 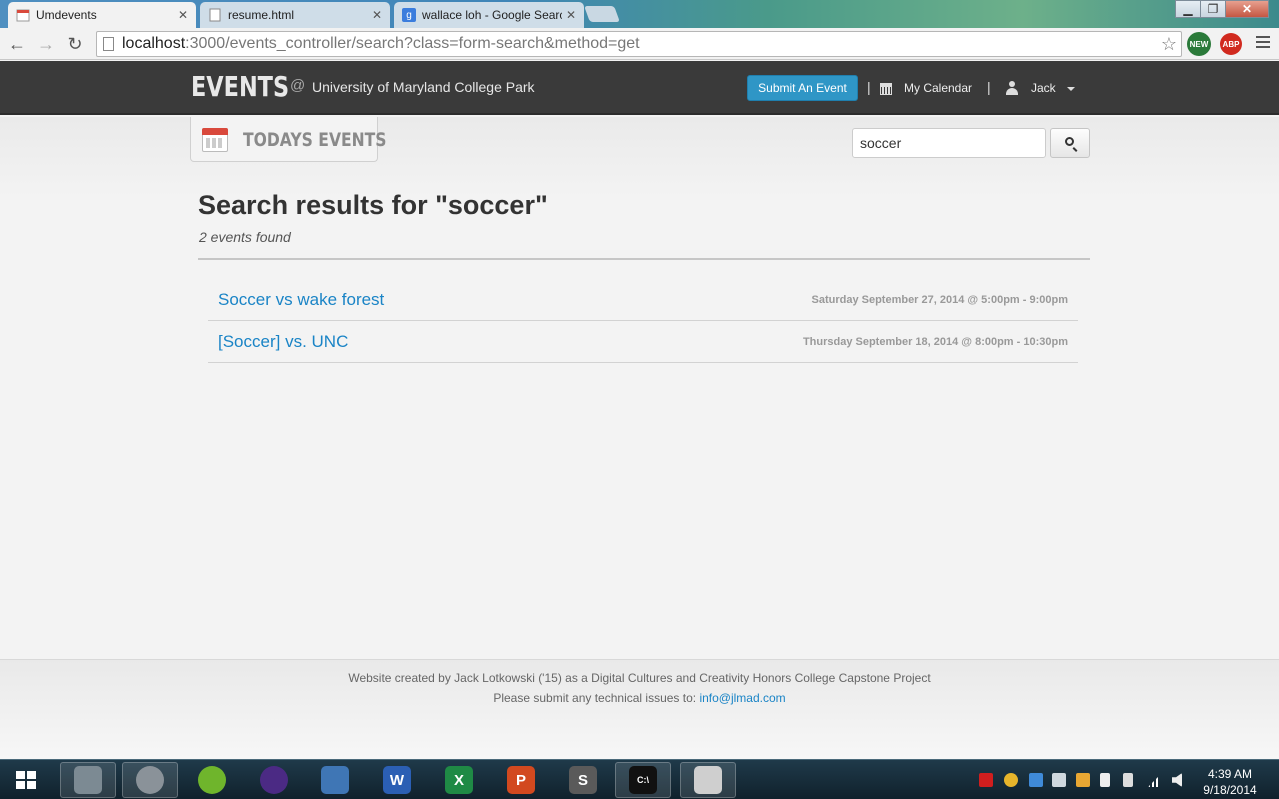 I want to click on my-calendar-link: My Calendar, so click(x=938, y=88).